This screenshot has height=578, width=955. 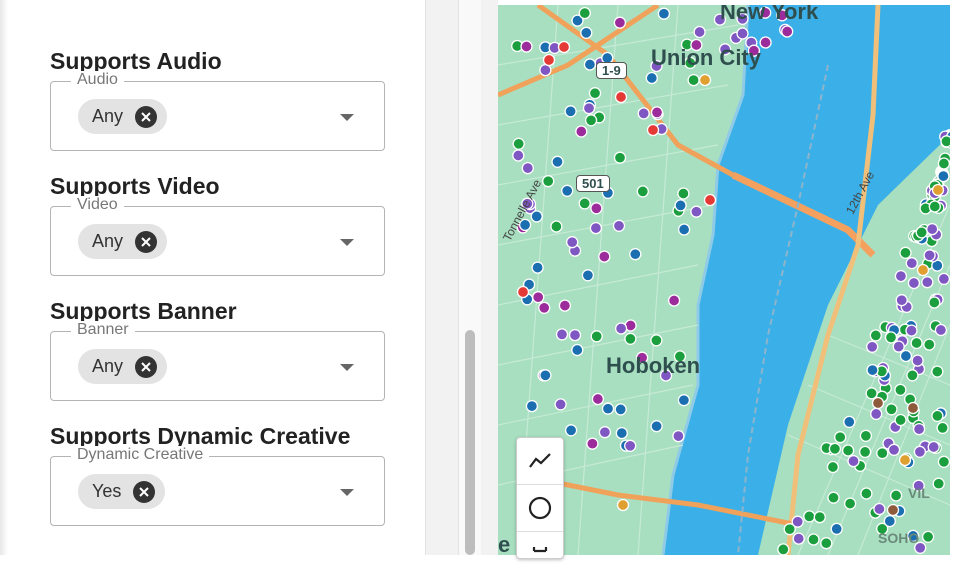 What do you see at coordinates (540, 461) in the screenshot?
I see `trend-line-icon` at bounding box center [540, 461].